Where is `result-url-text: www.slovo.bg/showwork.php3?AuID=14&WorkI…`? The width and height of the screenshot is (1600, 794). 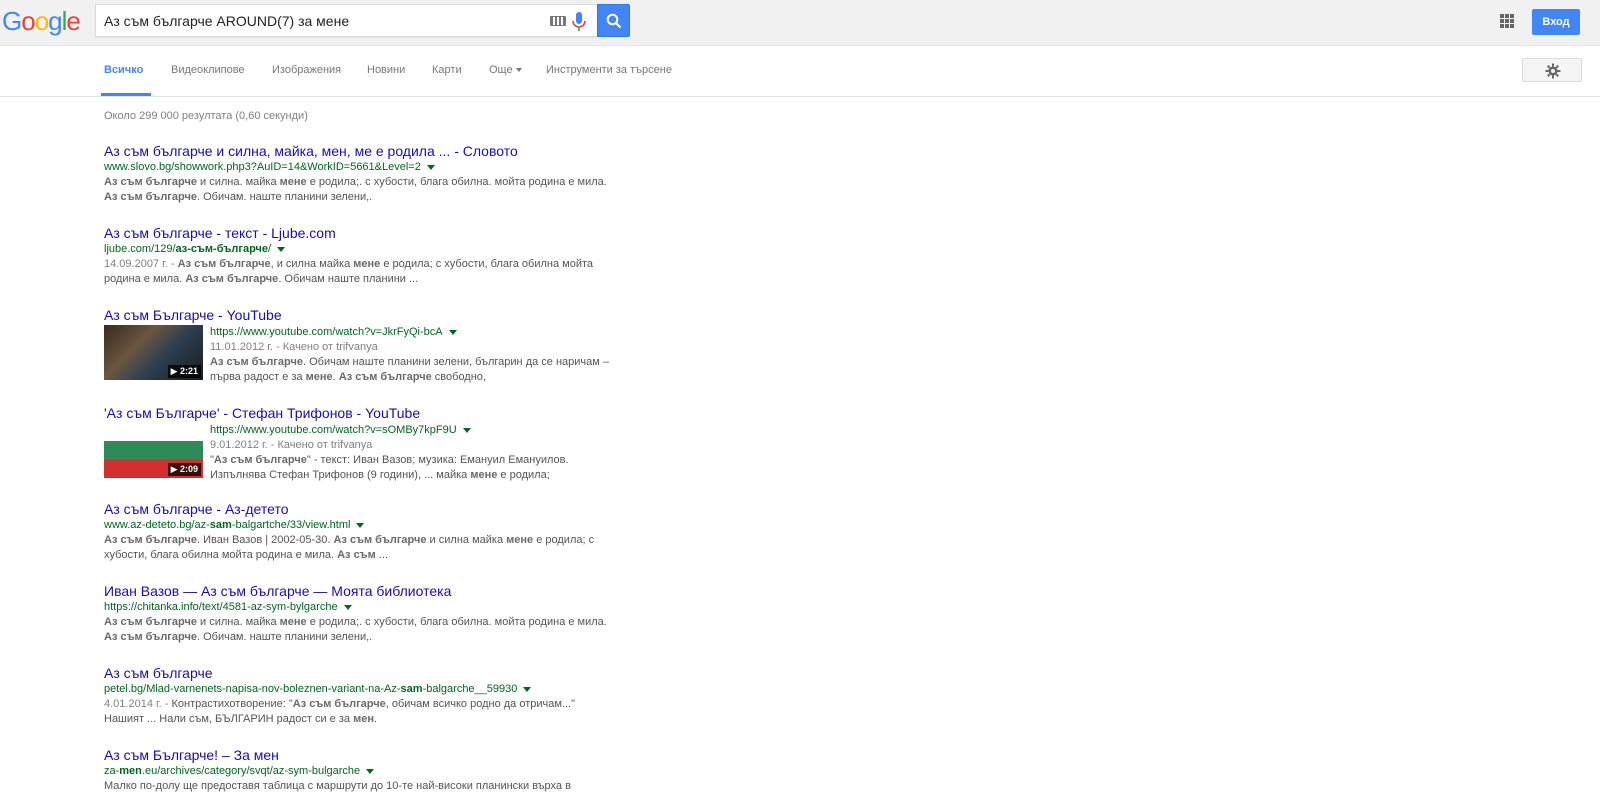 result-url-text: www.slovo.bg/showwork.php3?AuID=14&WorkI… is located at coordinates (262, 167).